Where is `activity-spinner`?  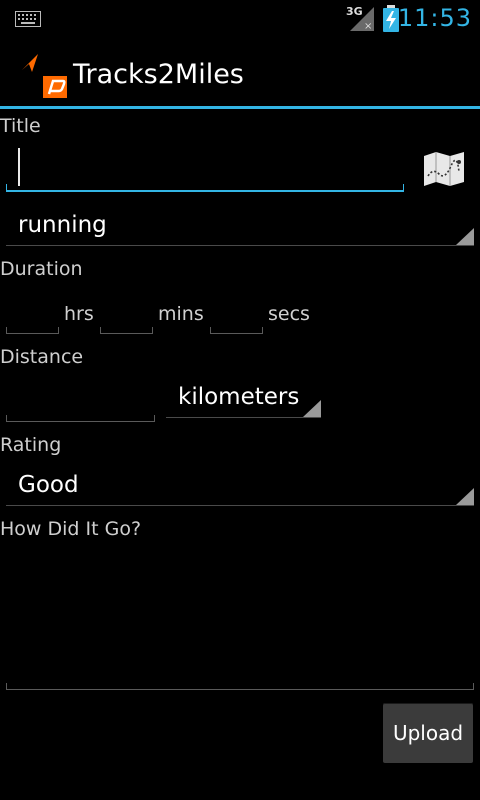
activity-spinner is located at coordinates (240, 245).